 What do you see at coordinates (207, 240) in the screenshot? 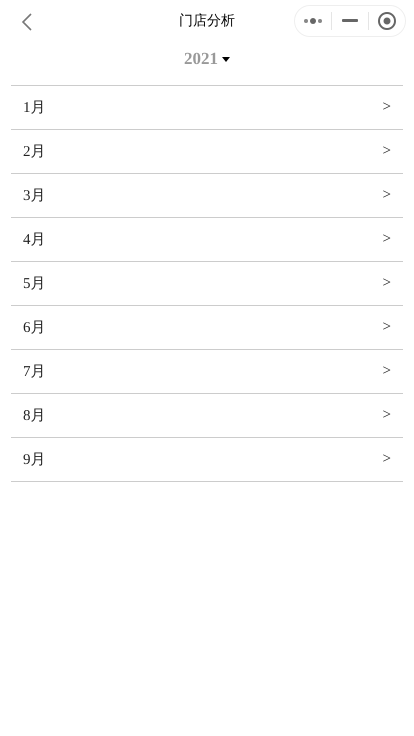
I see `month-row: 4月 >` at bounding box center [207, 240].